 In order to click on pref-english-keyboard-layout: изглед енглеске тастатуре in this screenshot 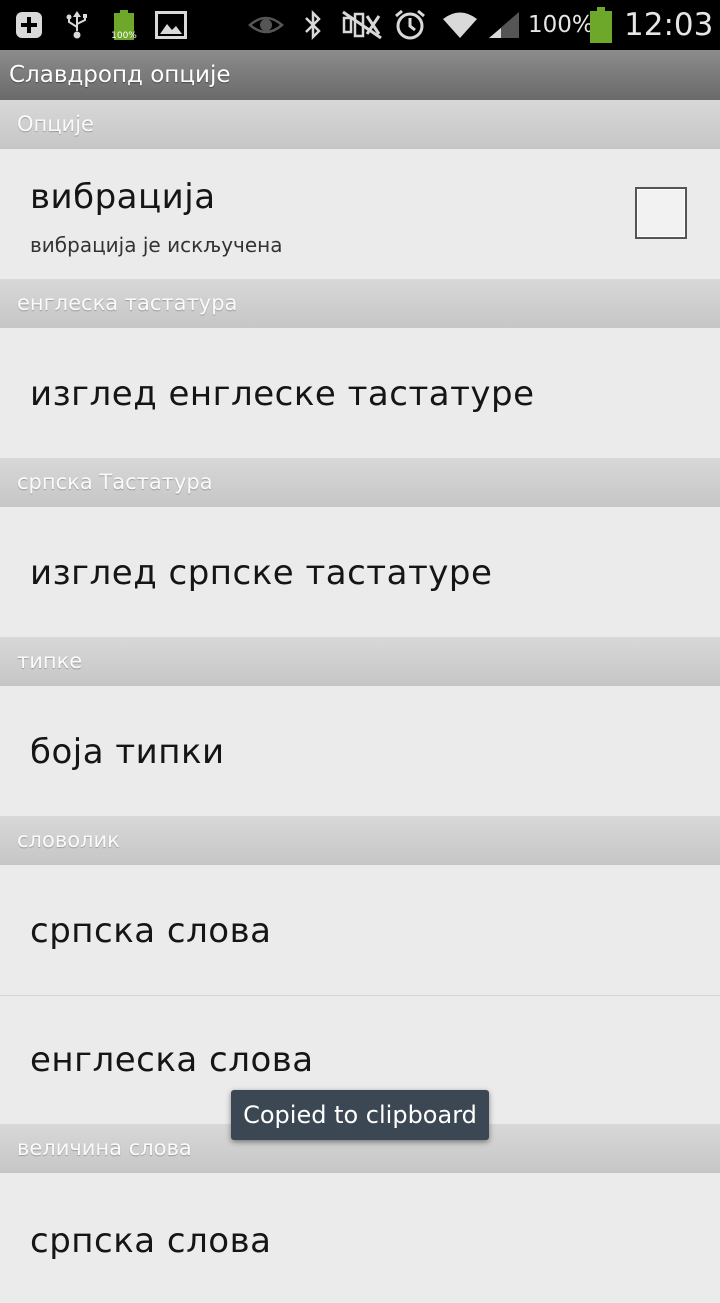, I will do `click(360, 393)`.